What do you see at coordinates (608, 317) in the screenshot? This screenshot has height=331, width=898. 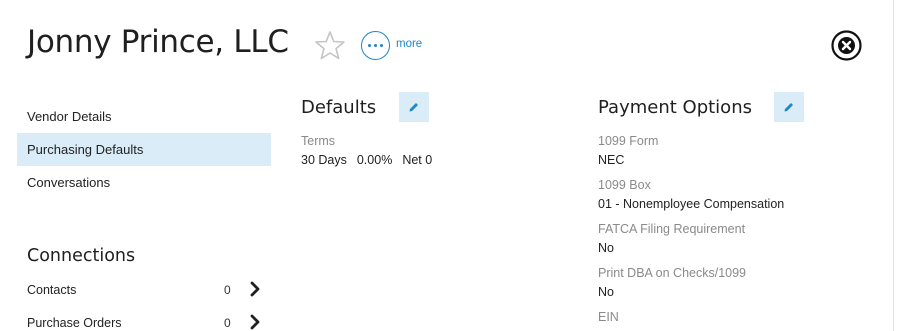 I see `ein-label: EIN` at bounding box center [608, 317].